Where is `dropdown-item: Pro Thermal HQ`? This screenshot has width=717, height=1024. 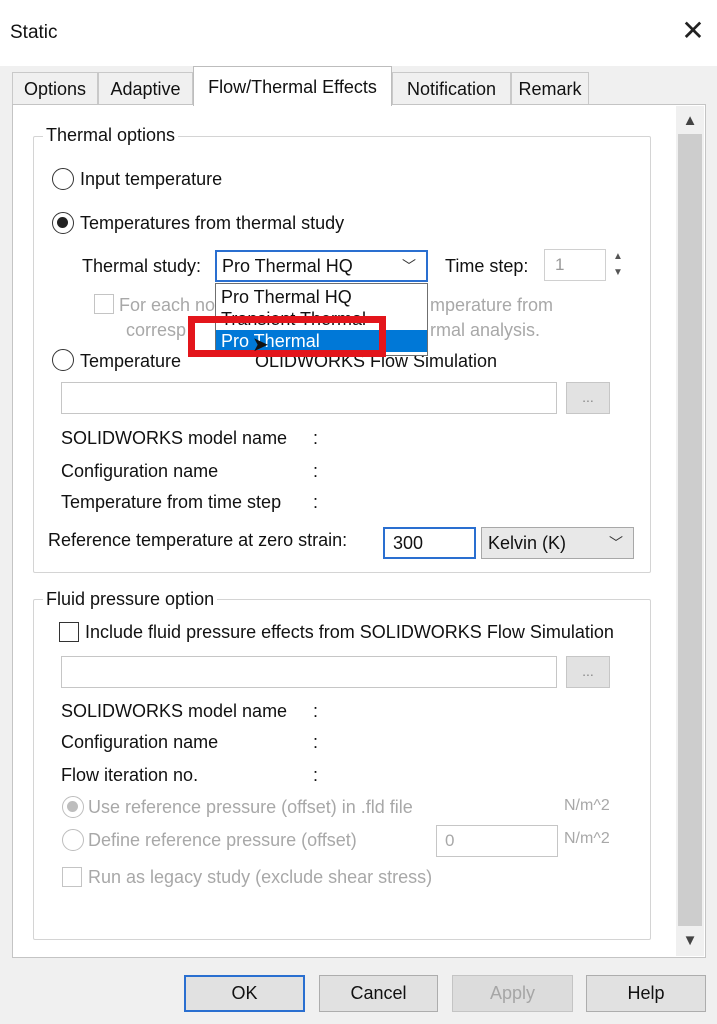 dropdown-item: Pro Thermal HQ is located at coordinates (321, 297).